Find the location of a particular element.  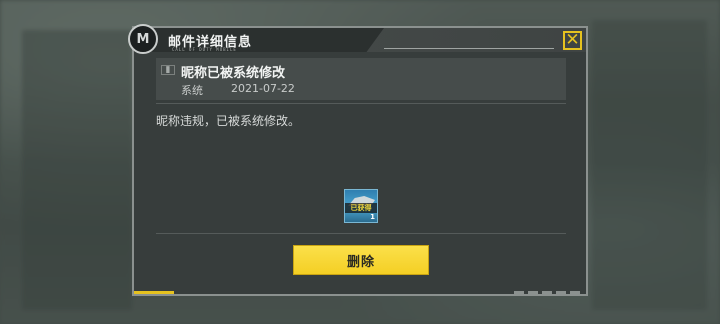

header-divider is located at coordinates (361, 103).